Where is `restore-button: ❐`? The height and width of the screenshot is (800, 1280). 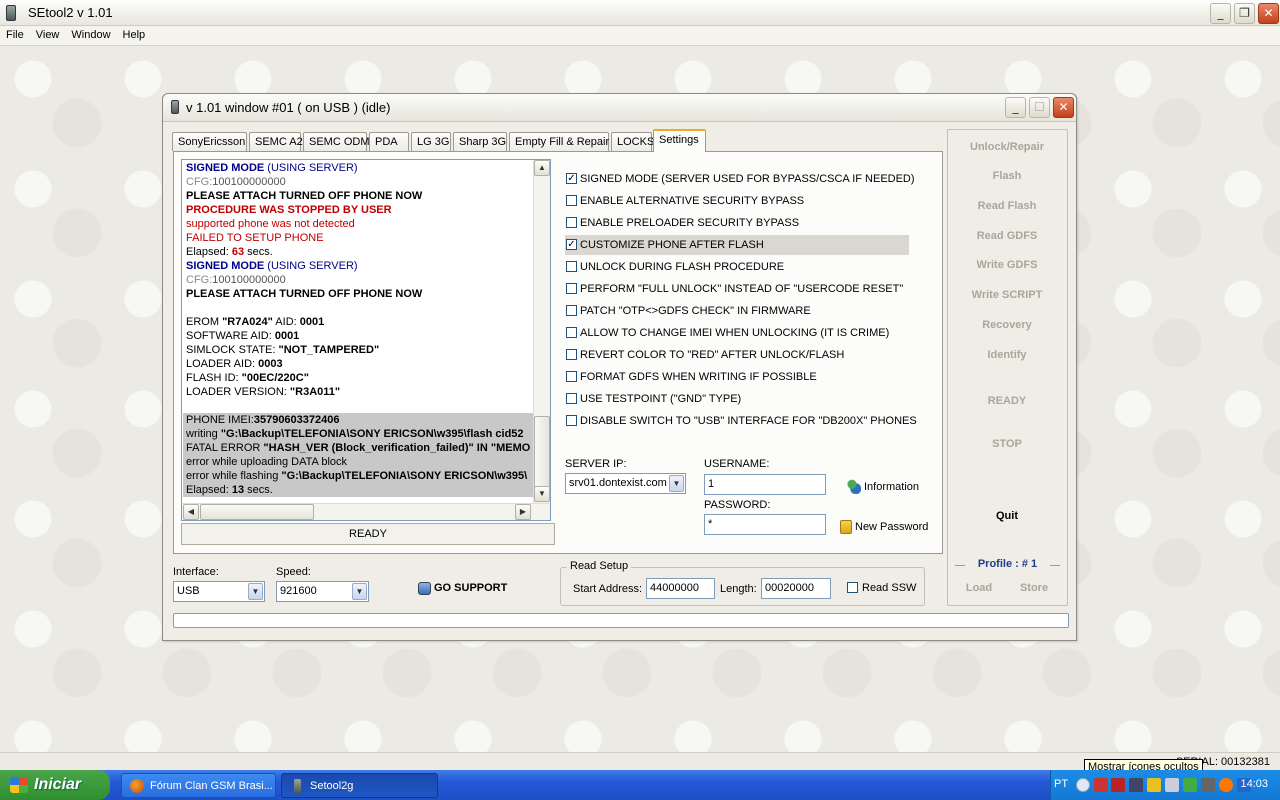 restore-button: ❐ is located at coordinates (1244, 13).